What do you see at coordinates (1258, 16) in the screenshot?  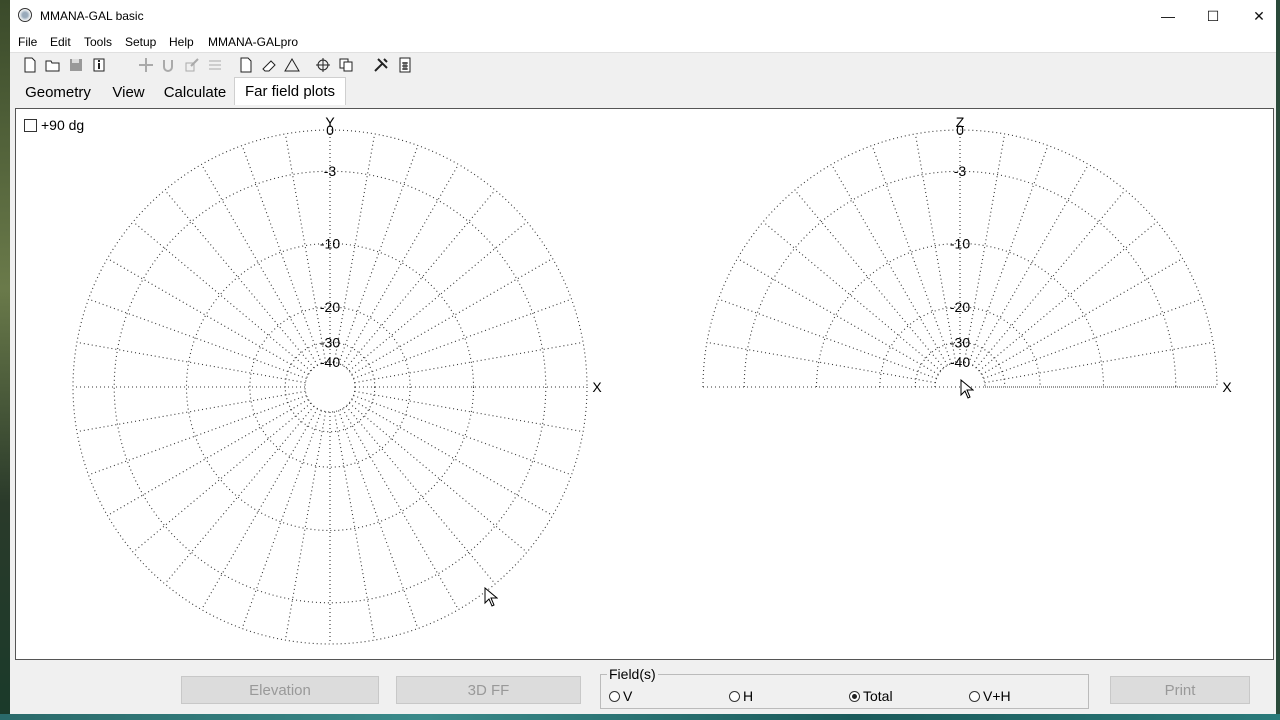 I see `close-button: ✕` at bounding box center [1258, 16].